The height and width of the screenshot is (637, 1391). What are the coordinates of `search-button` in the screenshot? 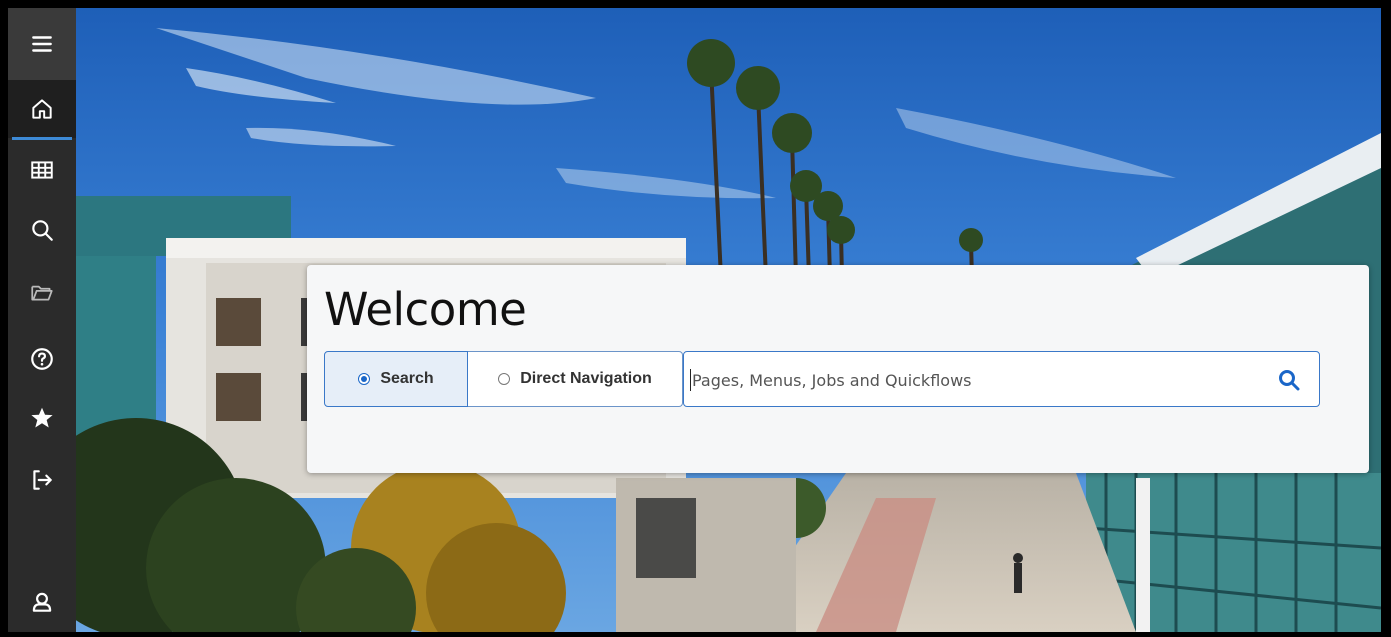 It's located at (1289, 380).